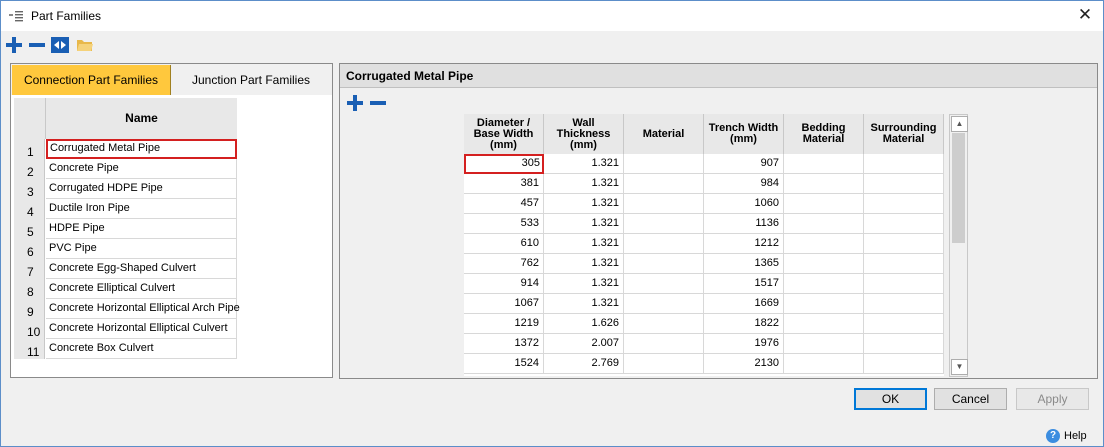  What do you see at coordinates (744, 364) in the screenshot?
I see `table-cell: 2130` at bounding box center [744, 364].